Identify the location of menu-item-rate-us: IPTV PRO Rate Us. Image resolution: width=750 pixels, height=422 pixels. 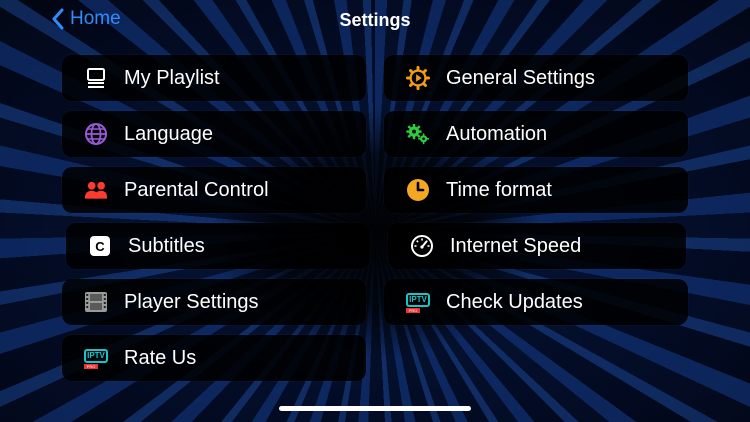
(214, 358).